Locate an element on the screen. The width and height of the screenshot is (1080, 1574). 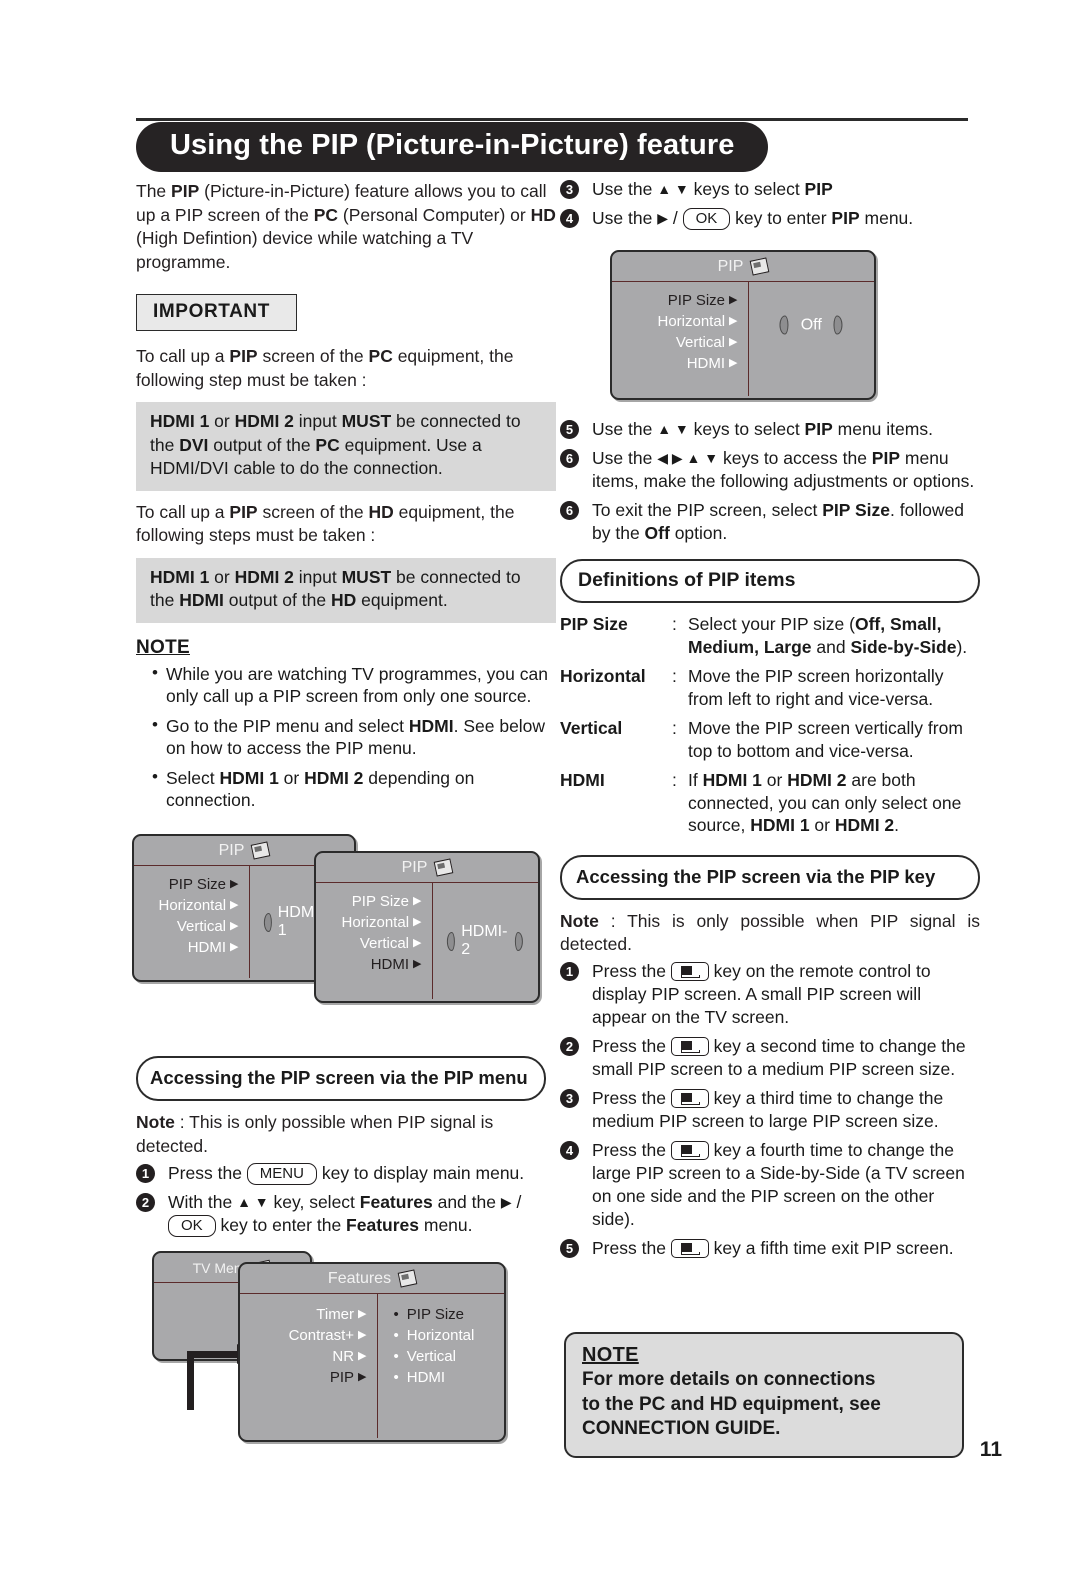
osd-value: Off is located at coordinates (811, 325).